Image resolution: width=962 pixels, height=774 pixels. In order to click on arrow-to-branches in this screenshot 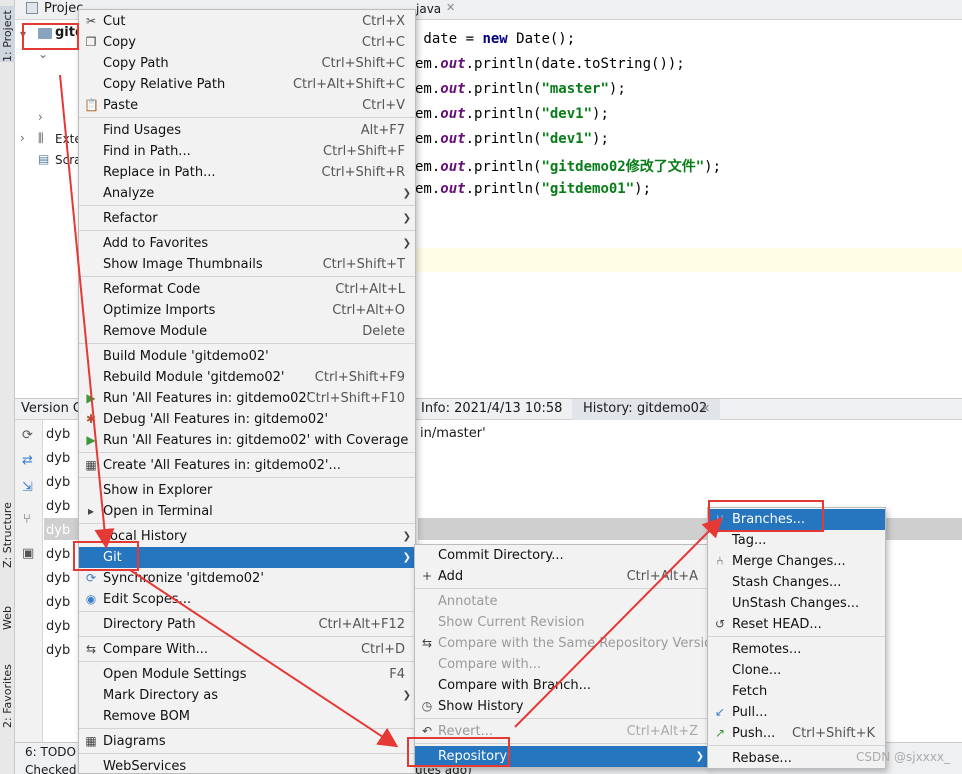, I will do `click(618, 622)`.